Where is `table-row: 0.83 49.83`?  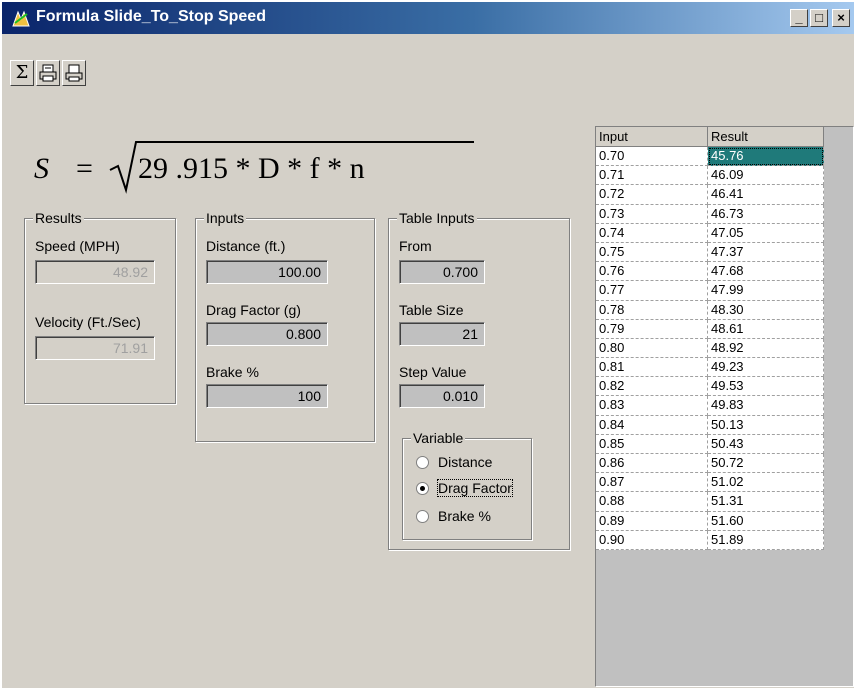
table-row: 0.83 49.83 is located at coordinates (710, 406).